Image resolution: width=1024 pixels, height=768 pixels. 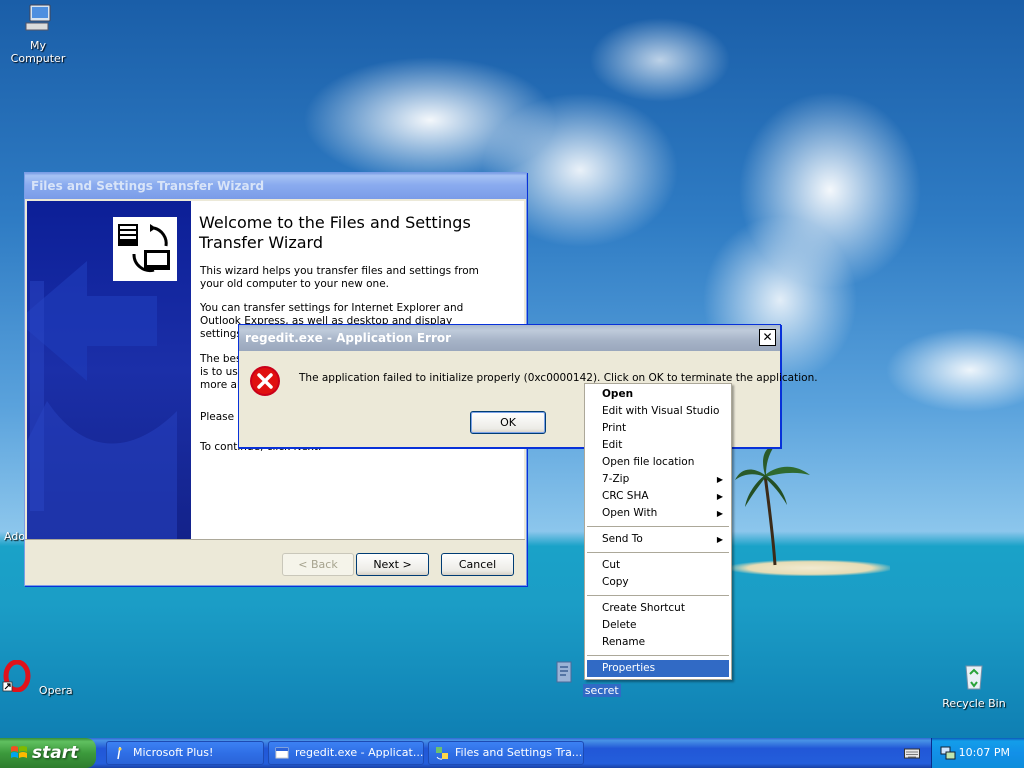 I want to click on menu-item-cut: Cut, so click(x=658, y=565).